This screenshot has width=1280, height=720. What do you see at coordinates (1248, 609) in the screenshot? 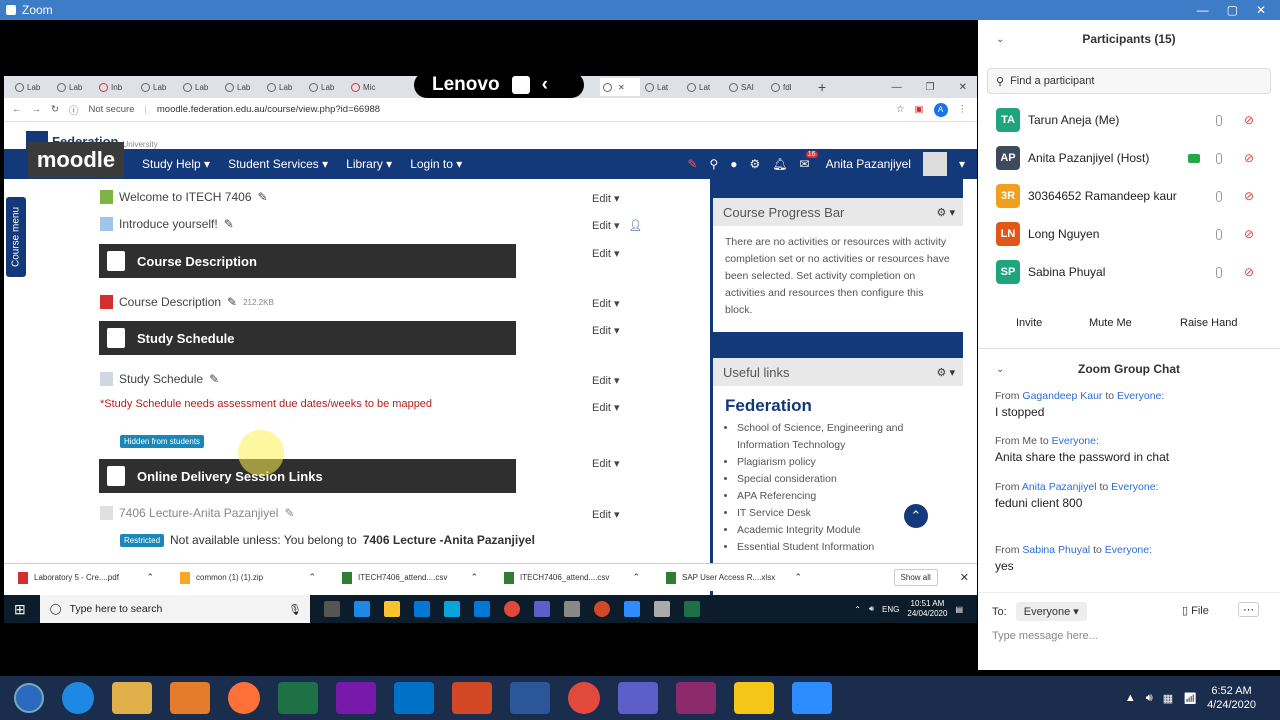
I see `more-options-icon: ⋯` at bounding box center [1248, 609].